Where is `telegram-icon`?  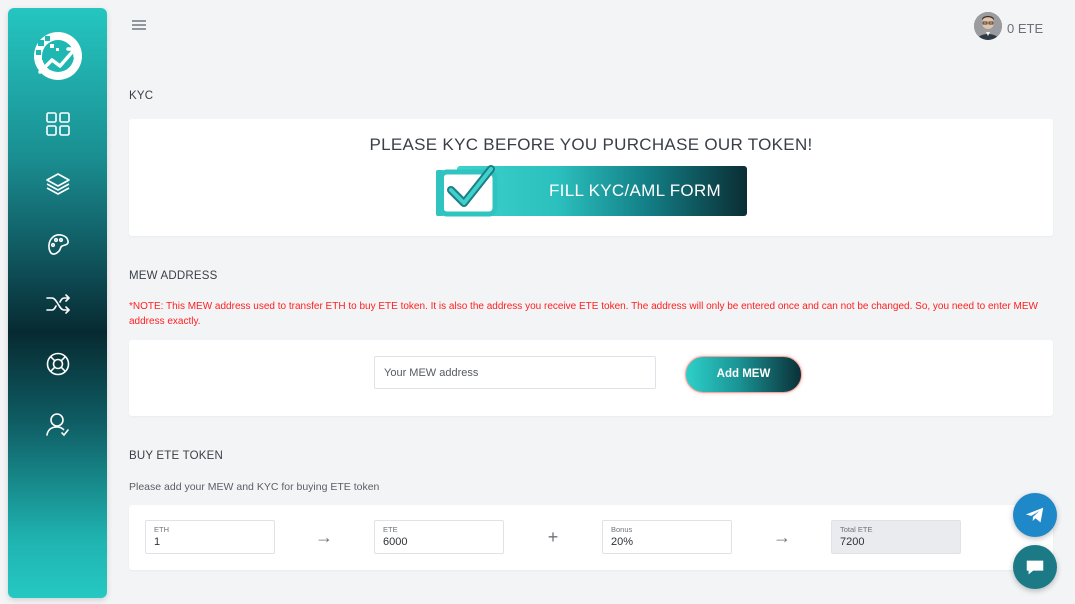
telegram-icon is located at coordinates (1034, 515).